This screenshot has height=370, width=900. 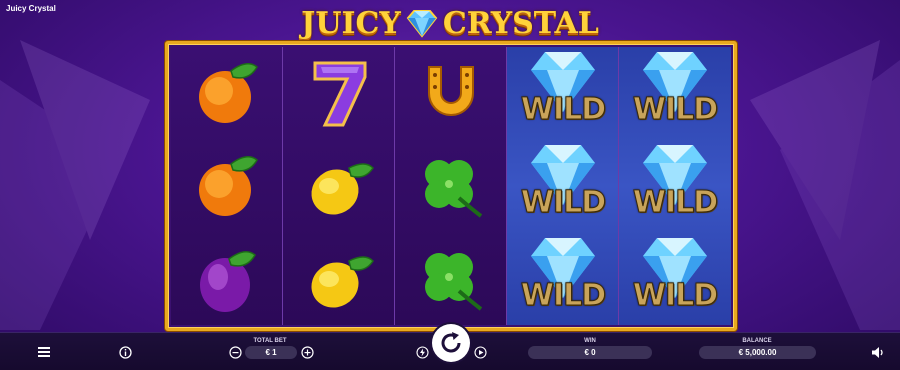 What do you see at coordinates (351, 23) in the screenshot?
I see `logo-word-juicy: JUICY` at bounding box center [351, 23].